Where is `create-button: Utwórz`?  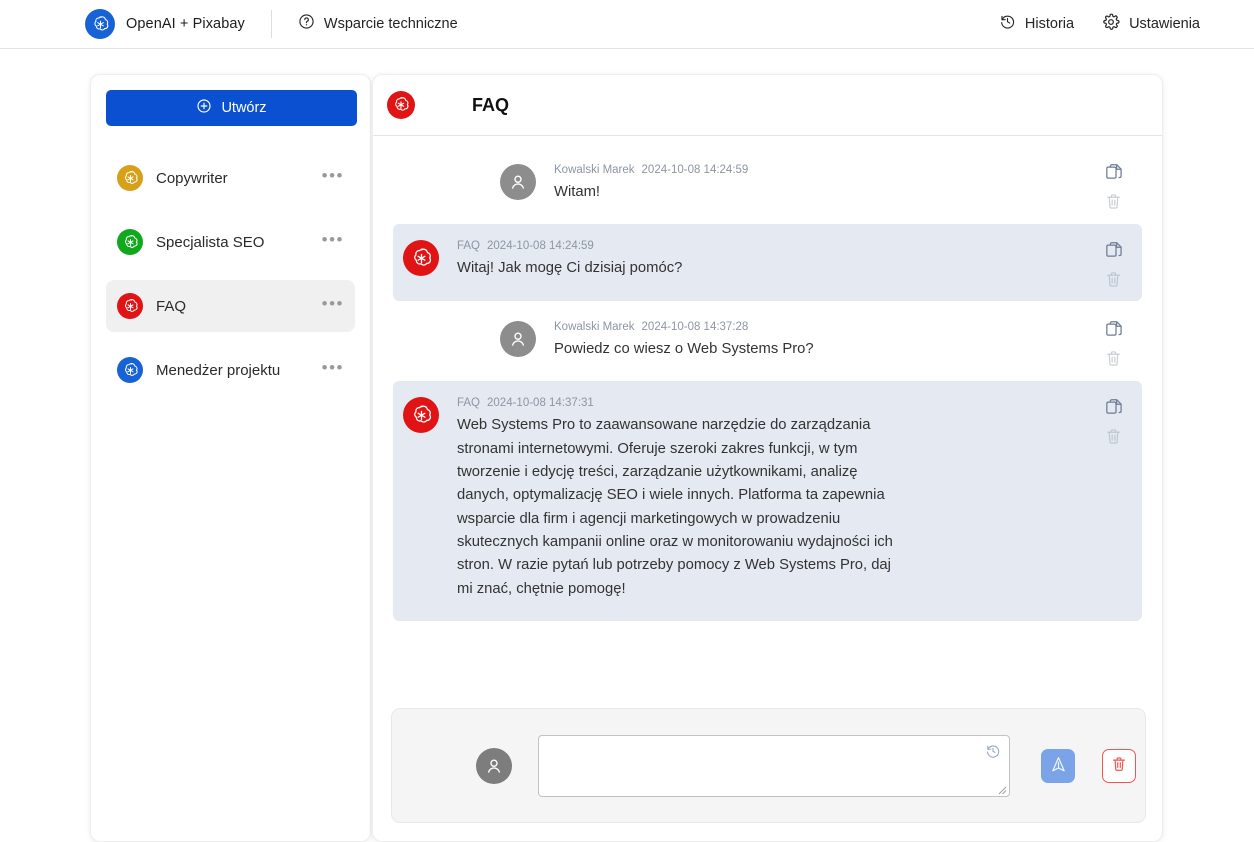 create-button: Utwórz is located at coordinates (231, 108).